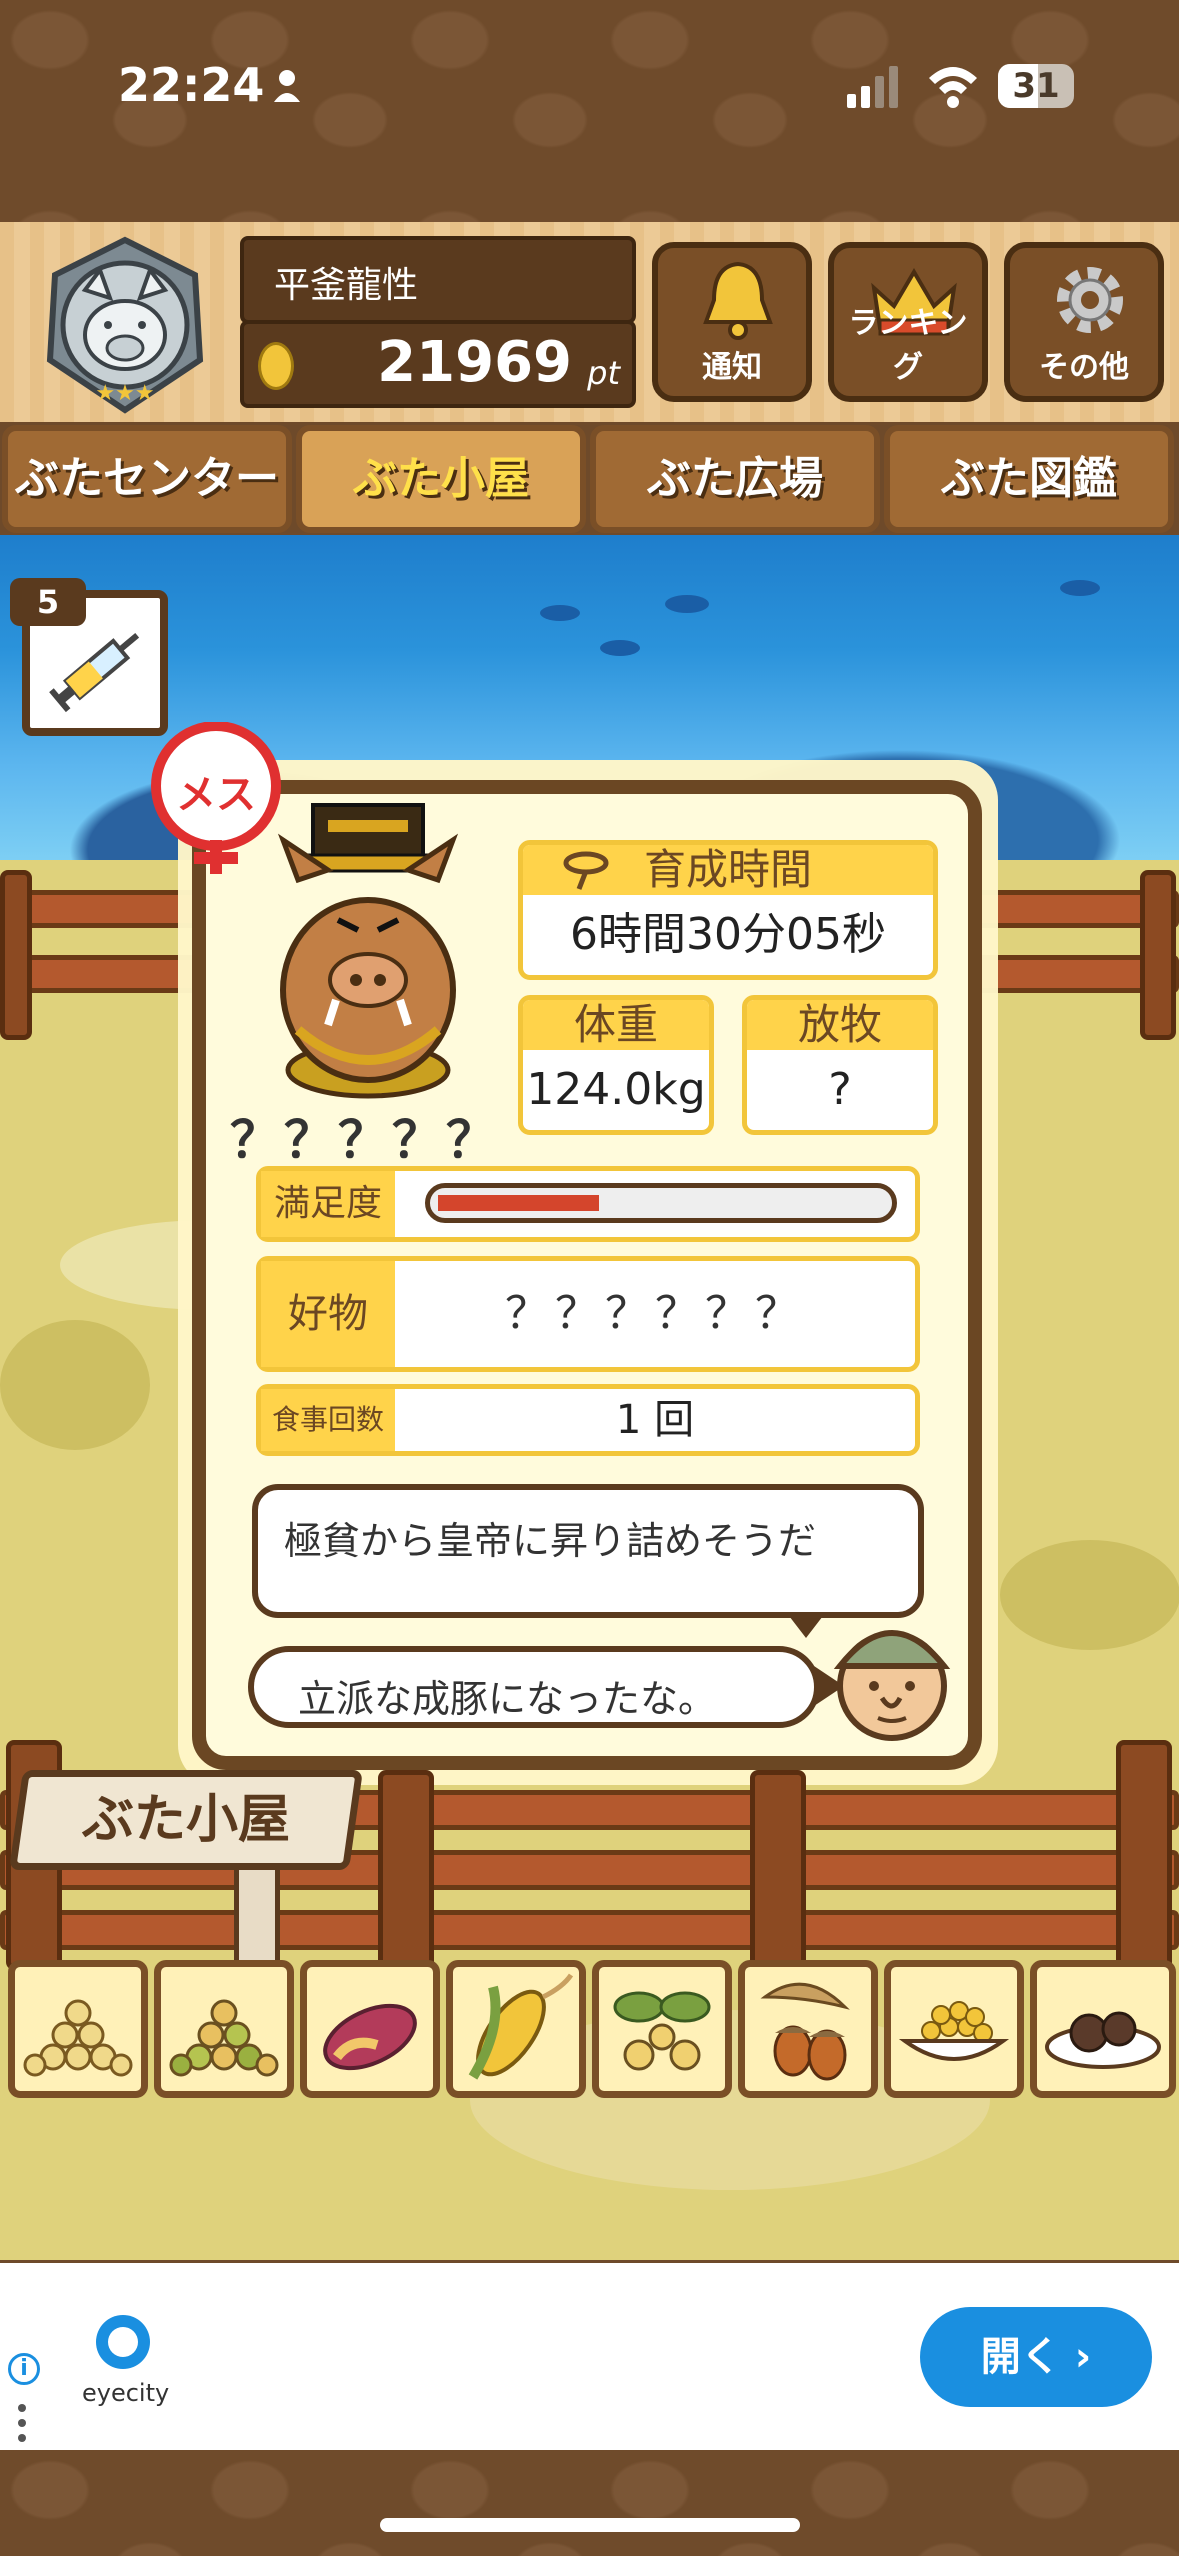 The width and height of the screenshot is (1179, 2556). I want to click on meals-row: 食事回数 1 回, so click(588, 1420).